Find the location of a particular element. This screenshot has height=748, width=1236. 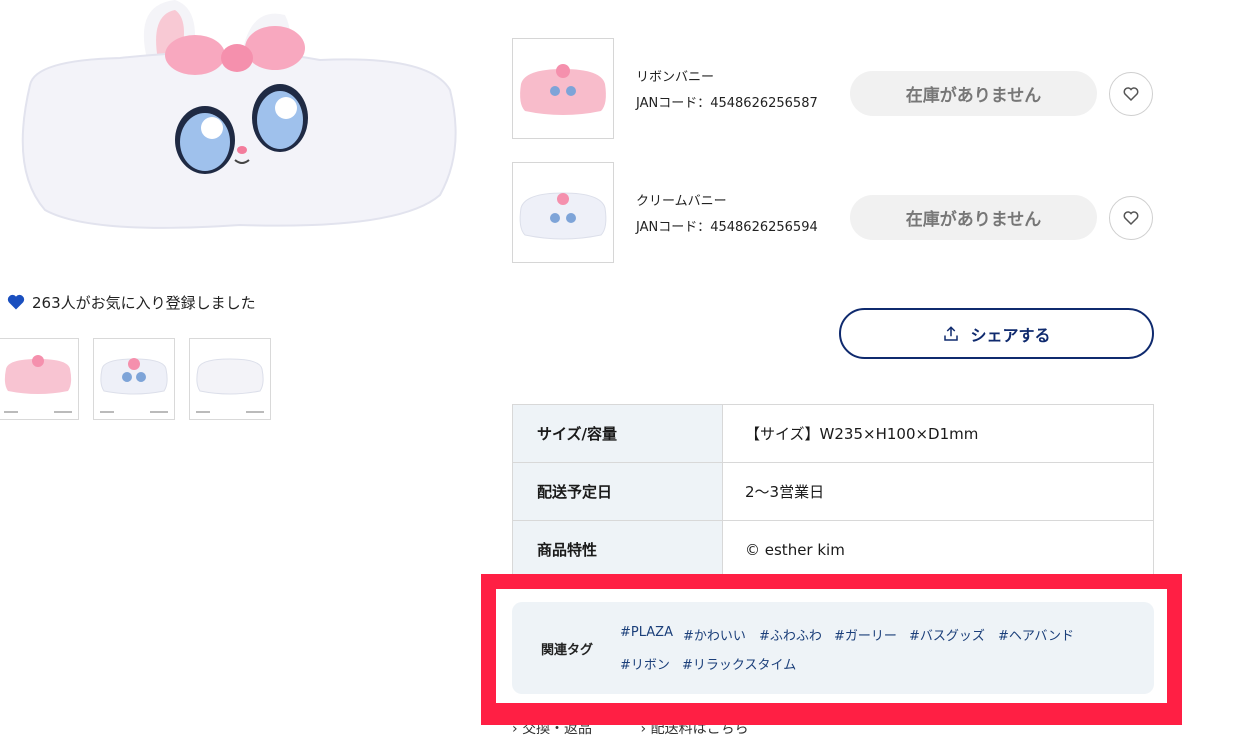

thumbnail-ribbon-bunny is located at coordinates (39, 379).